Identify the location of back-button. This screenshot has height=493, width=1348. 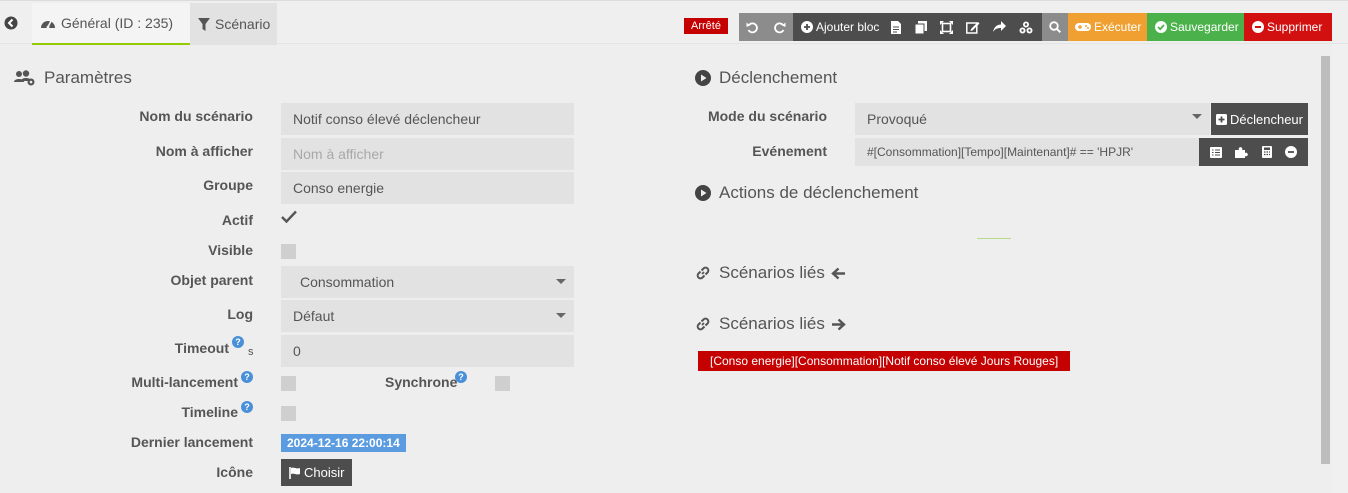
(11, 23).